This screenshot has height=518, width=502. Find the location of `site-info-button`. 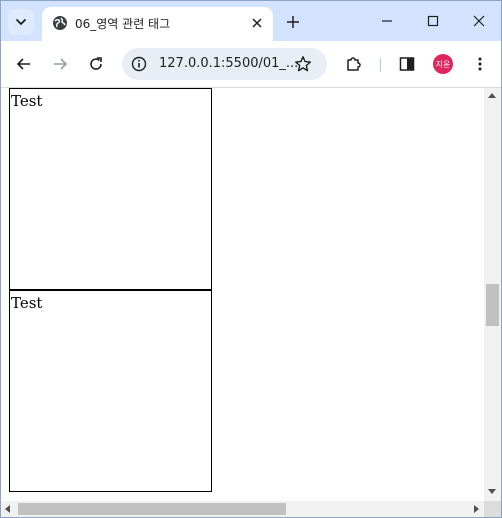

site-info-button is located at coordinates (139, 64).